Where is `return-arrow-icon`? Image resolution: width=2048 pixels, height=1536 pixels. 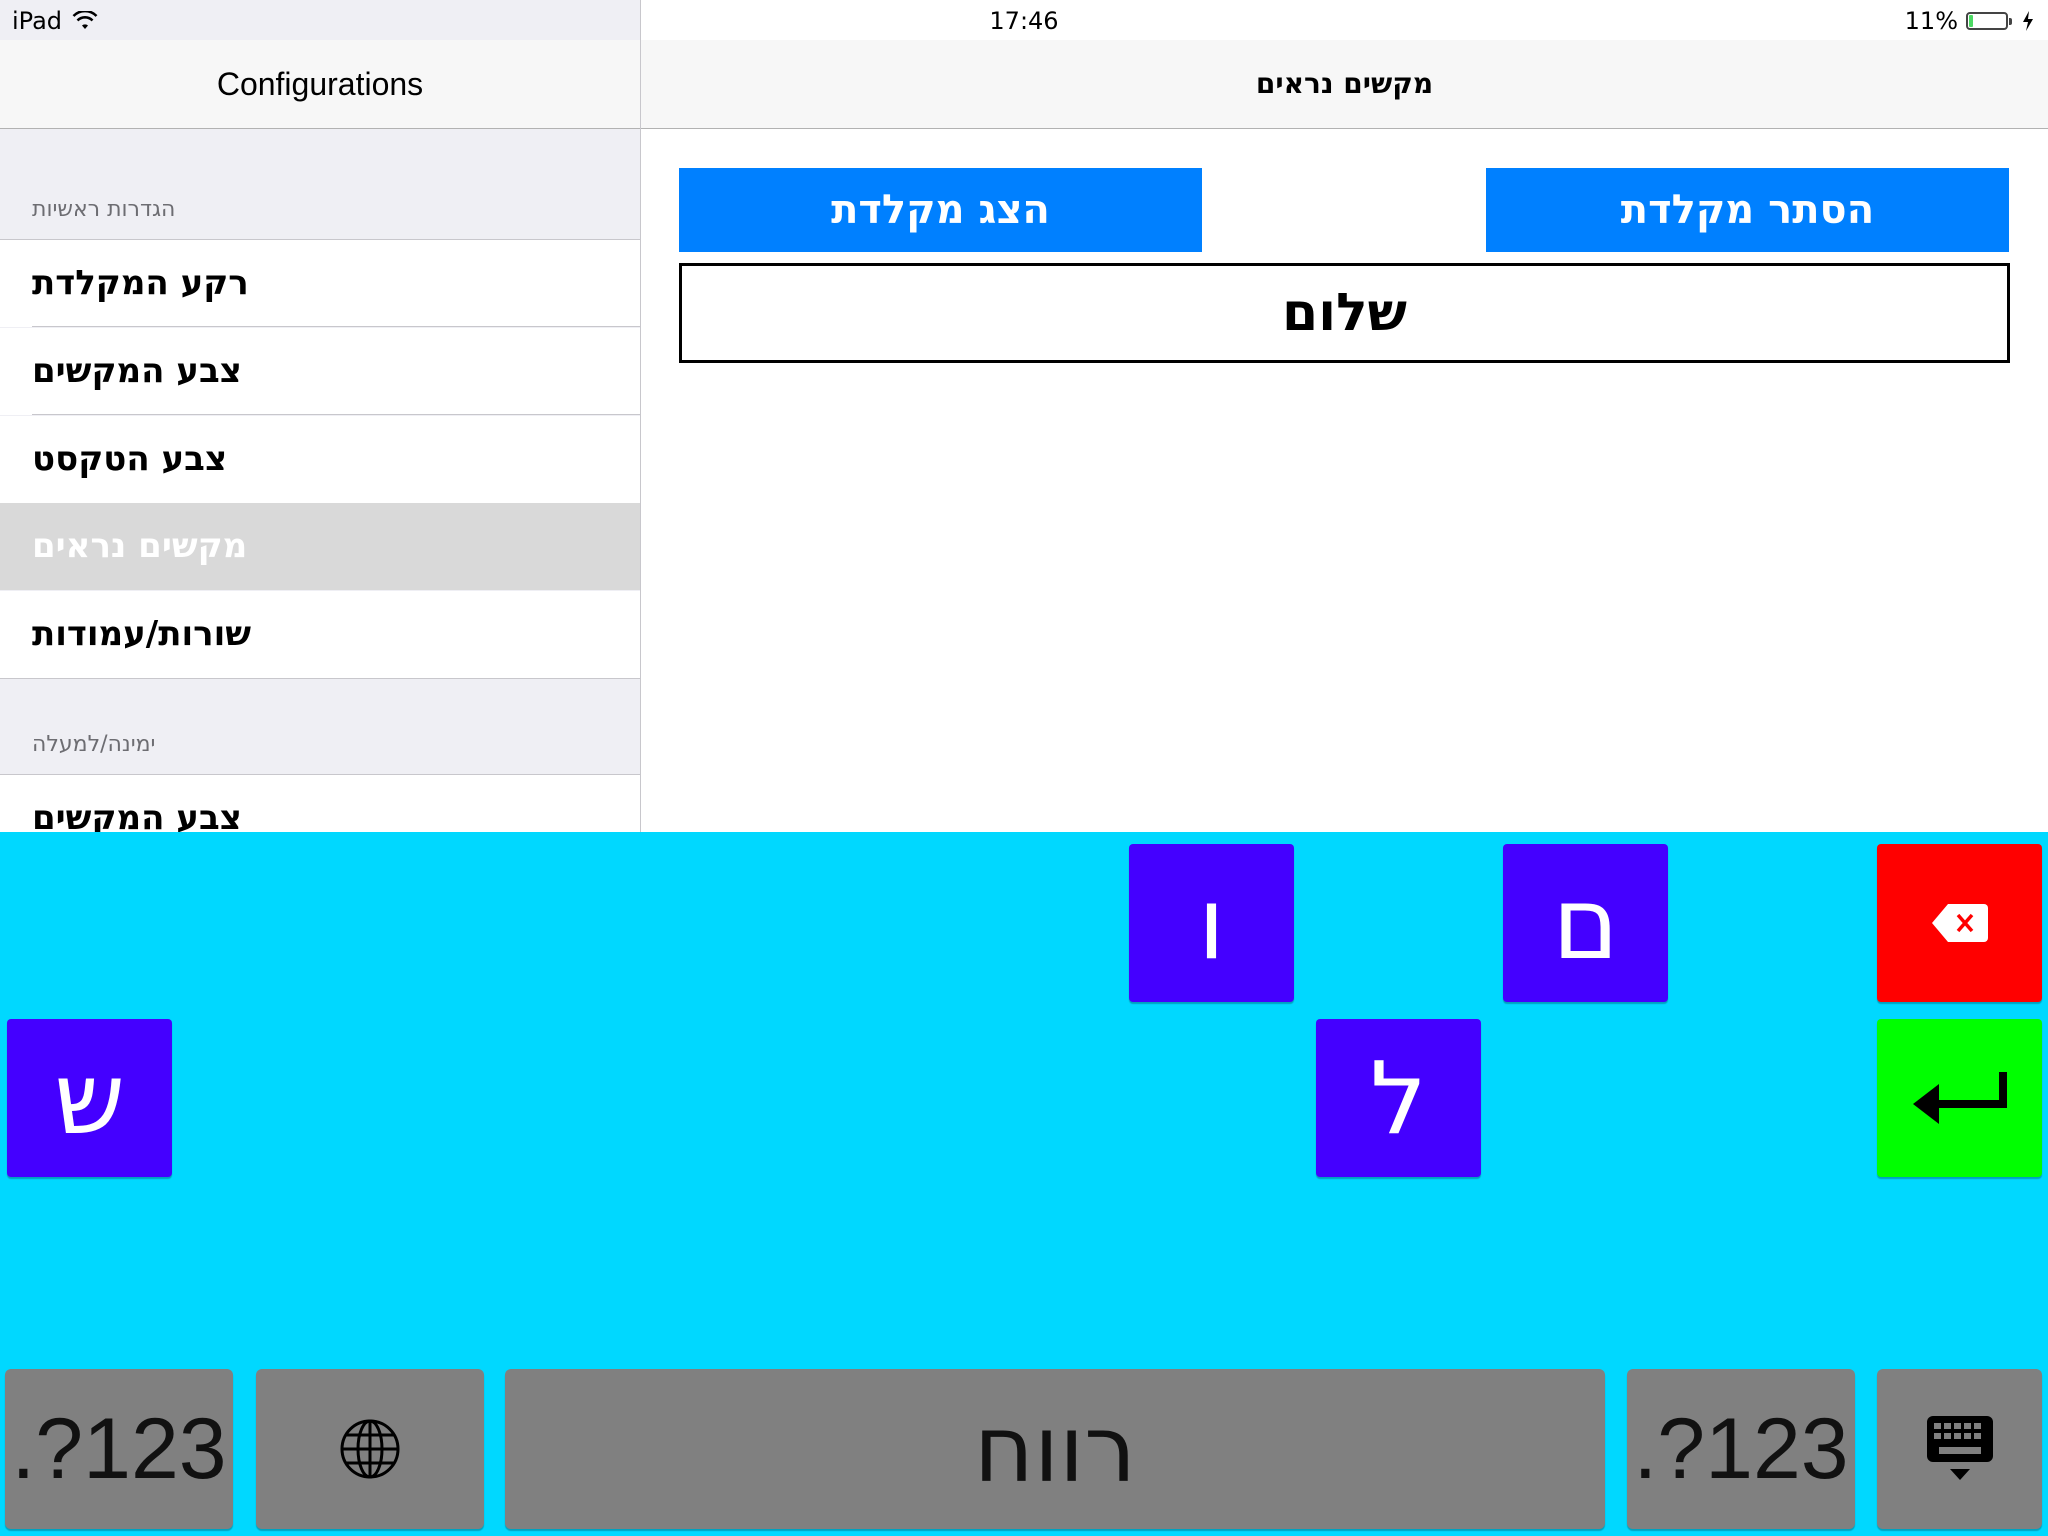 return-arrow-icon is located at coordinates (1959, 1098).